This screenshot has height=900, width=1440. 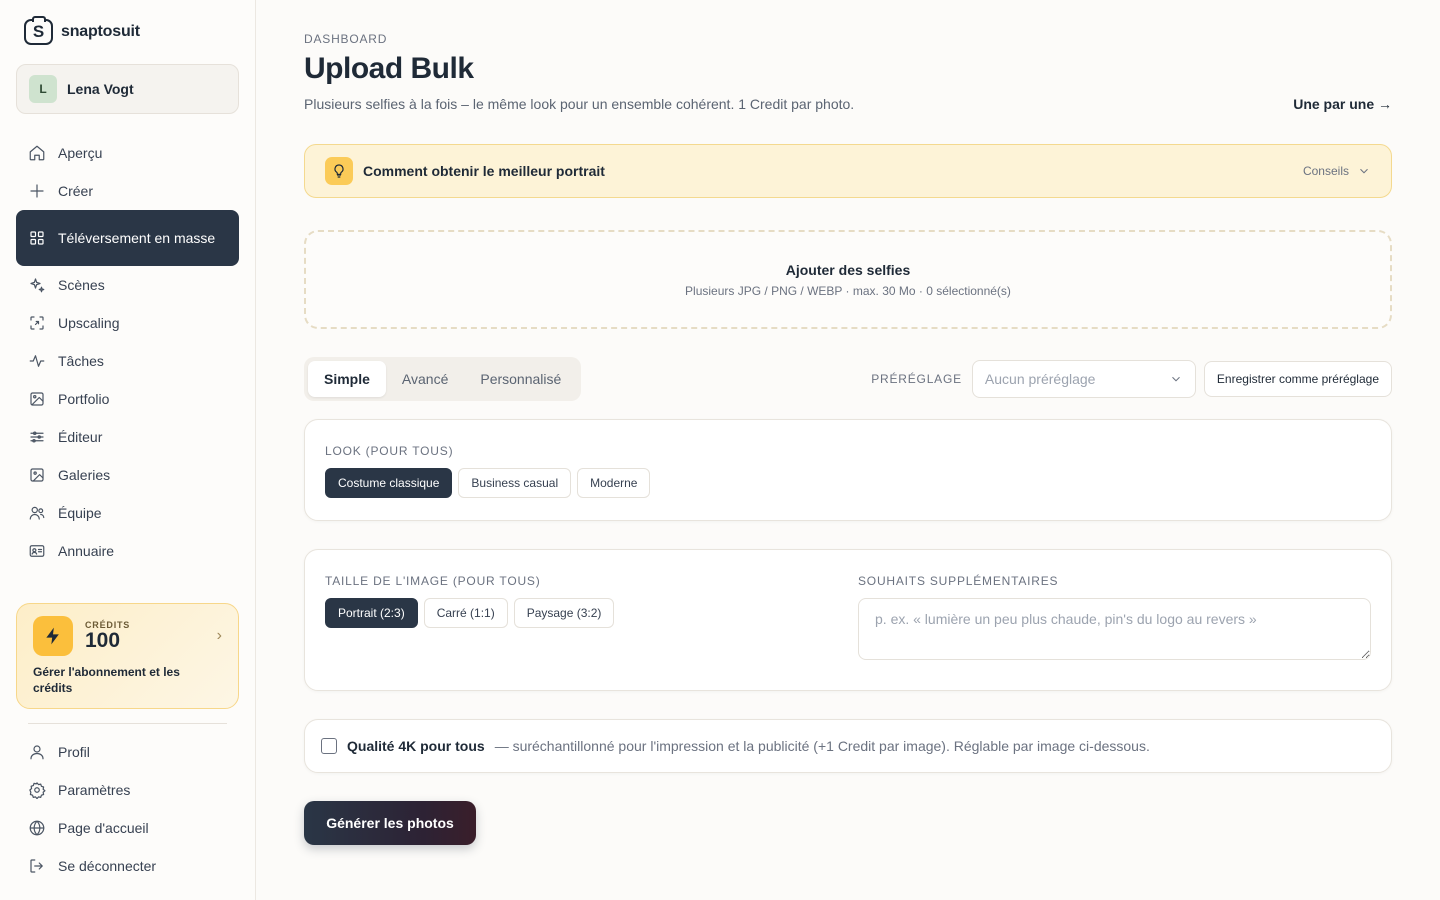 I want to click on dropzone-title: Ajouter des selfies, so click(x=848, y=269).